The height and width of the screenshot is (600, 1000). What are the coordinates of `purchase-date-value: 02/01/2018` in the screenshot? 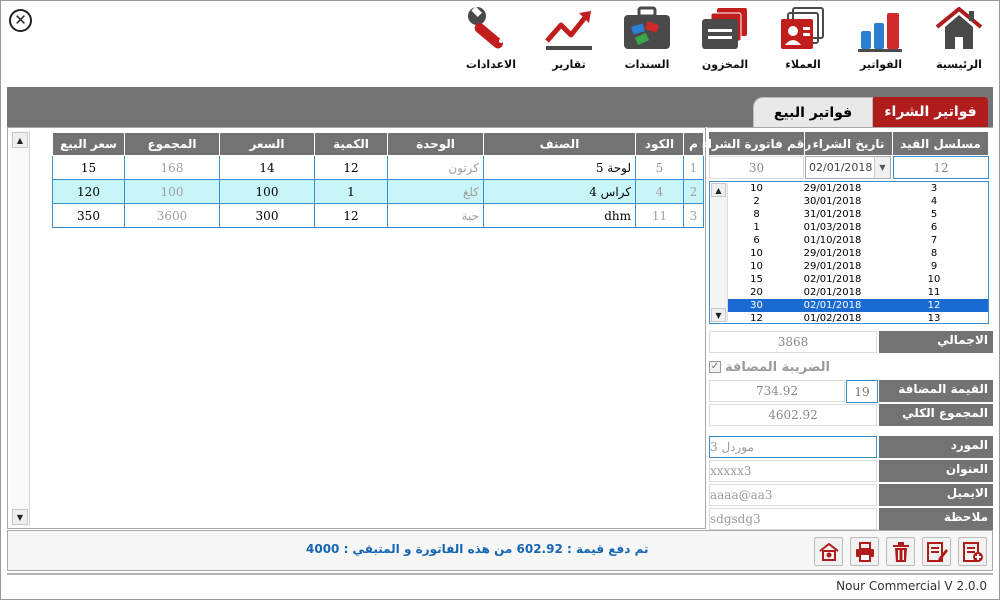 It's located at (841, 167).